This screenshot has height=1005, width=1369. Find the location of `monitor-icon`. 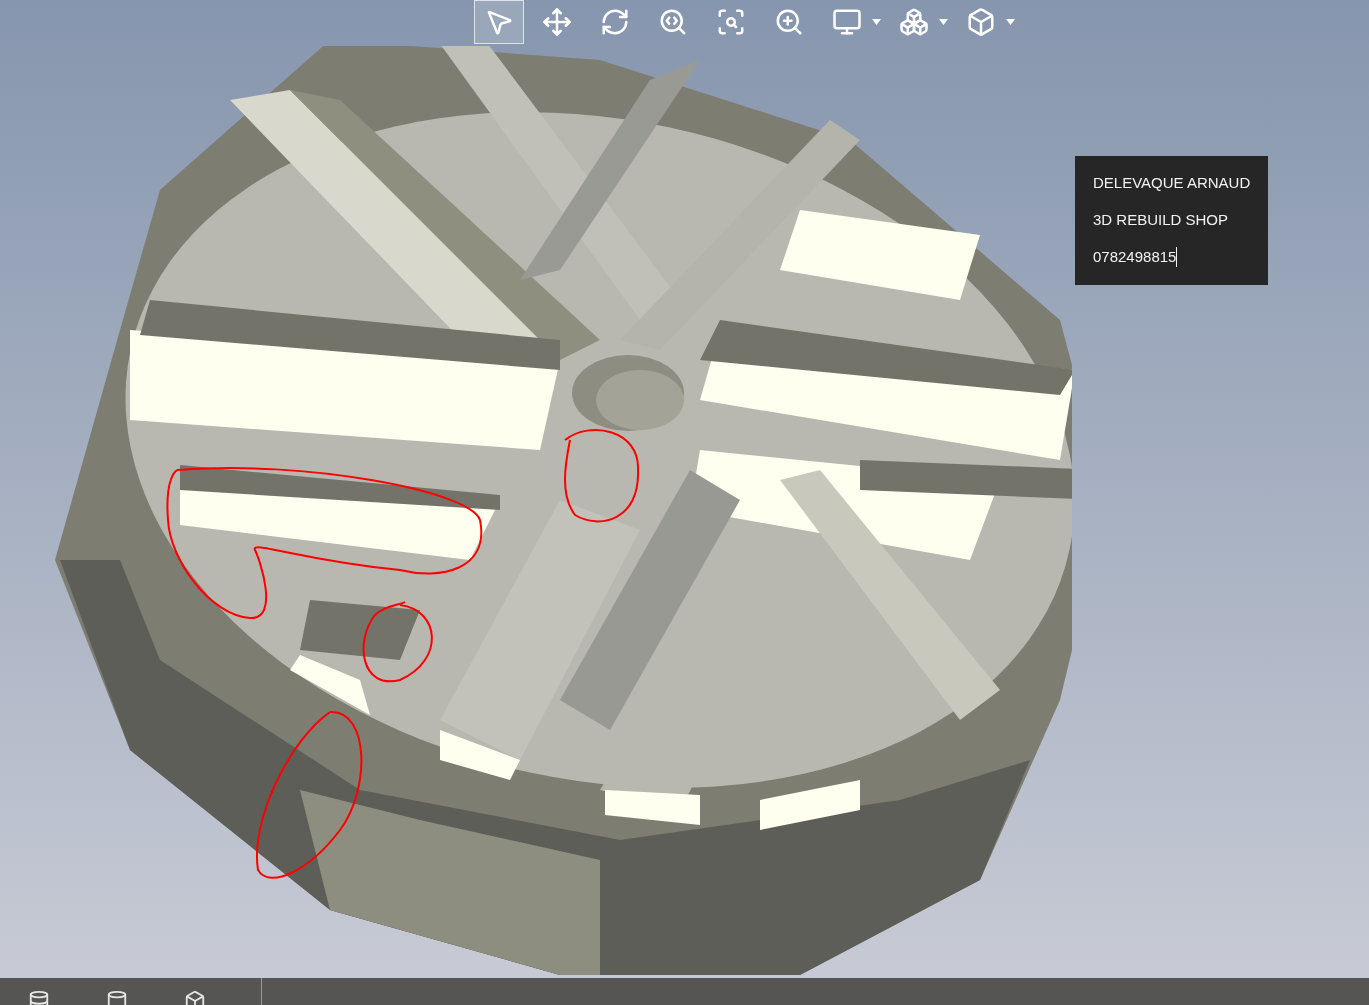

monitor-icon is located at coordinates (847, 22).